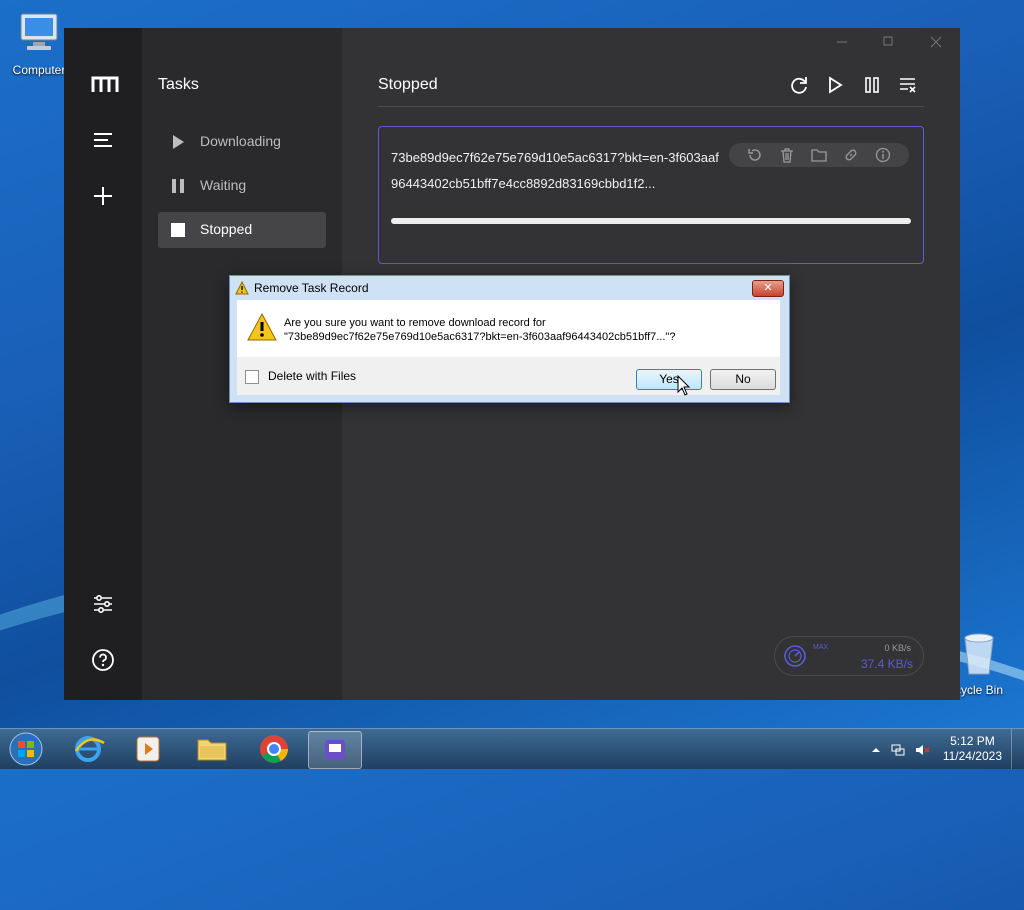 This screenshot has width=1024, height=910. What do you see at coordinates (768, 288) in the screenshot?
I see `dialog-close-button: ✕` at bounding box center [768, 288].